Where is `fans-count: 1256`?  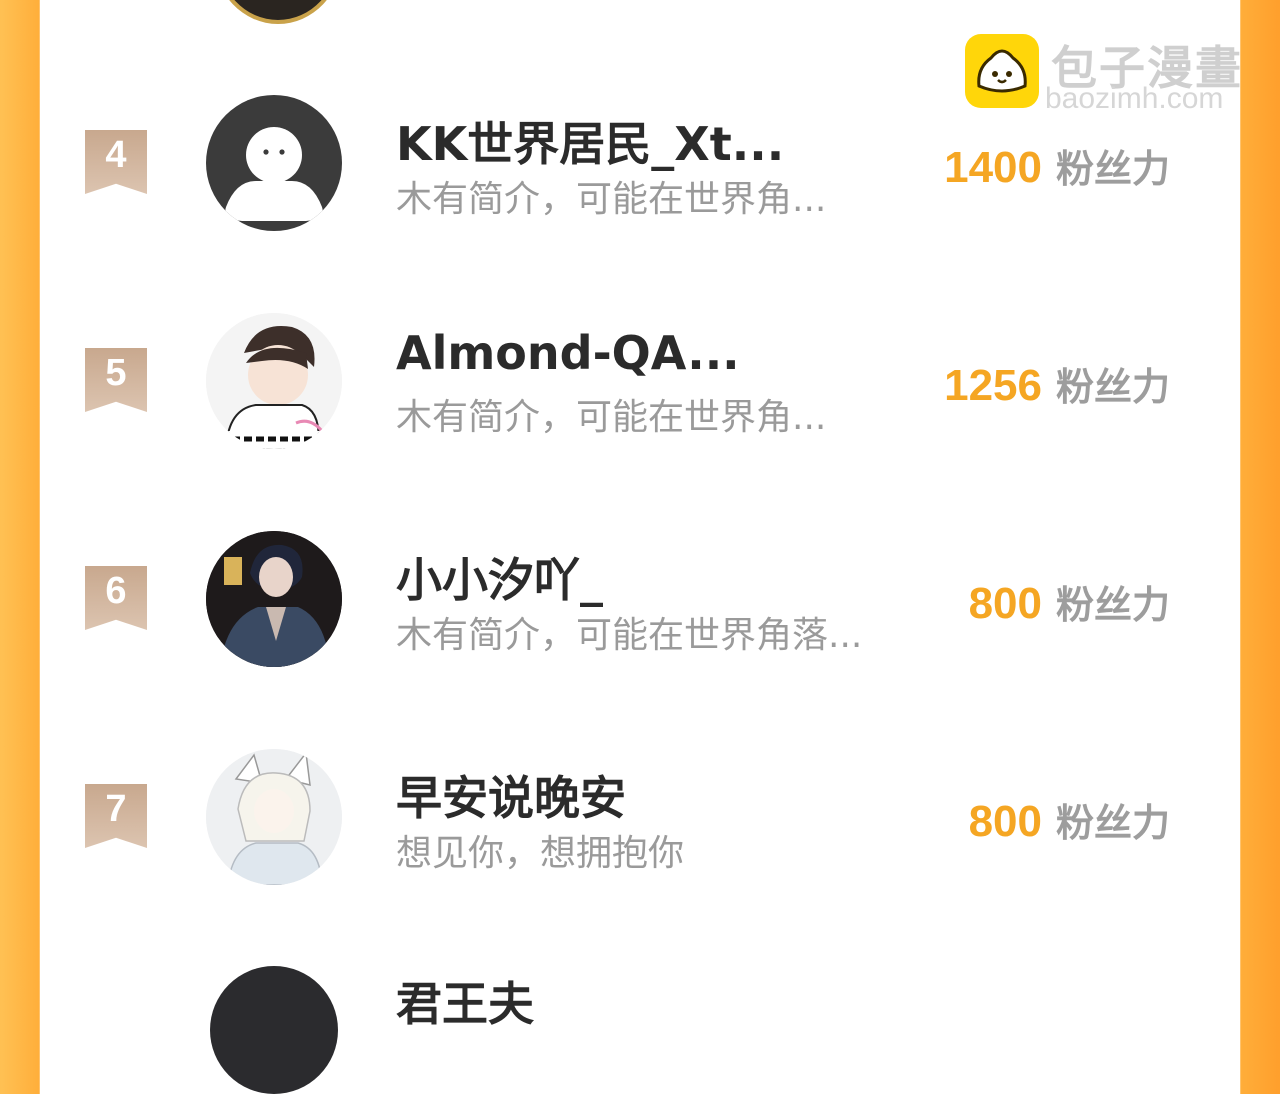 fans-count: 1256 is located at coordinates (993, 385).